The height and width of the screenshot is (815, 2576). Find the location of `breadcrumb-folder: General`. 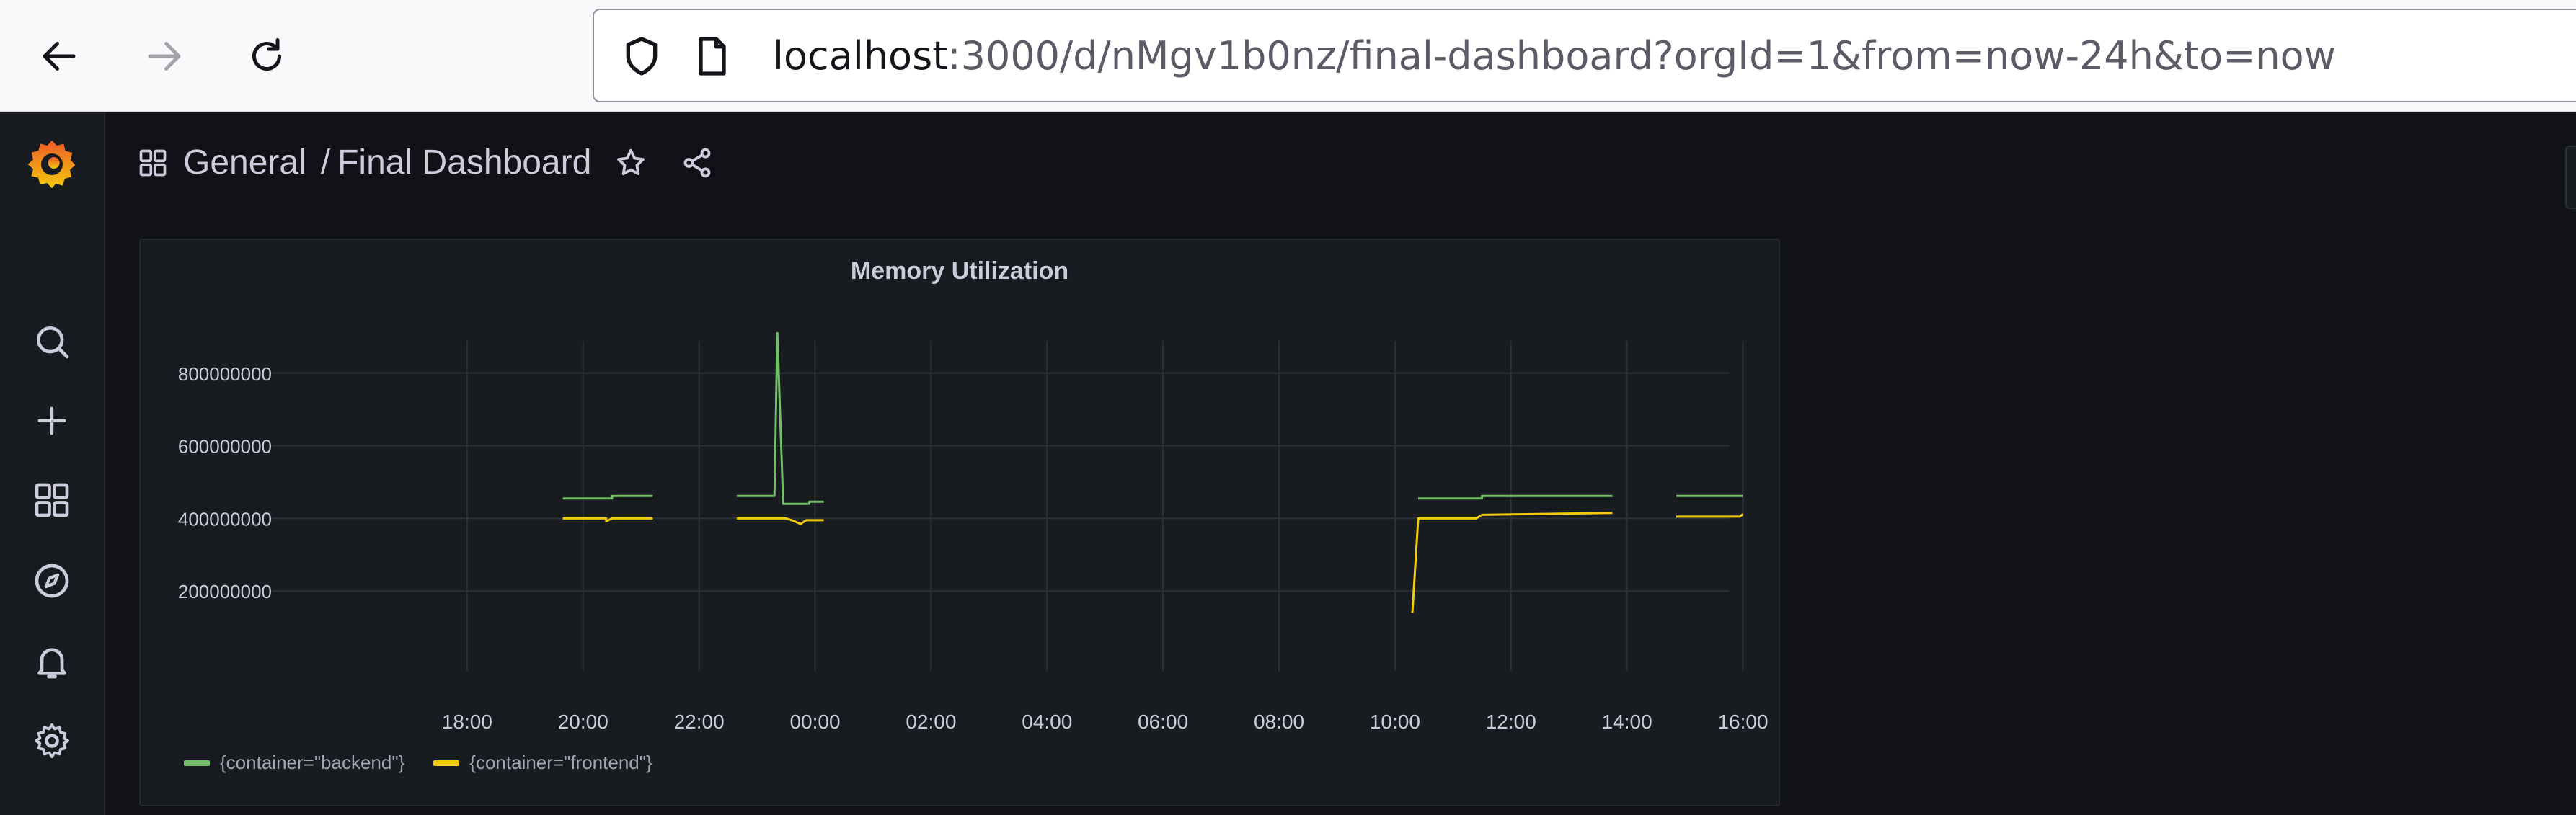

breadcrumb-folder: General is located at coordinates (244, 163).